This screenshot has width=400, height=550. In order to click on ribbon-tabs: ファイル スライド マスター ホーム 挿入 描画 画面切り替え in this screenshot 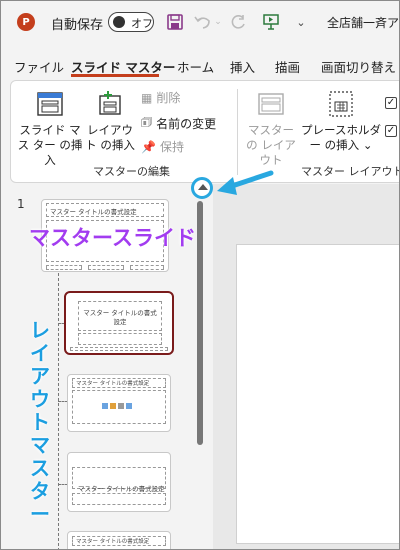, I will do `click(200, 65)`.